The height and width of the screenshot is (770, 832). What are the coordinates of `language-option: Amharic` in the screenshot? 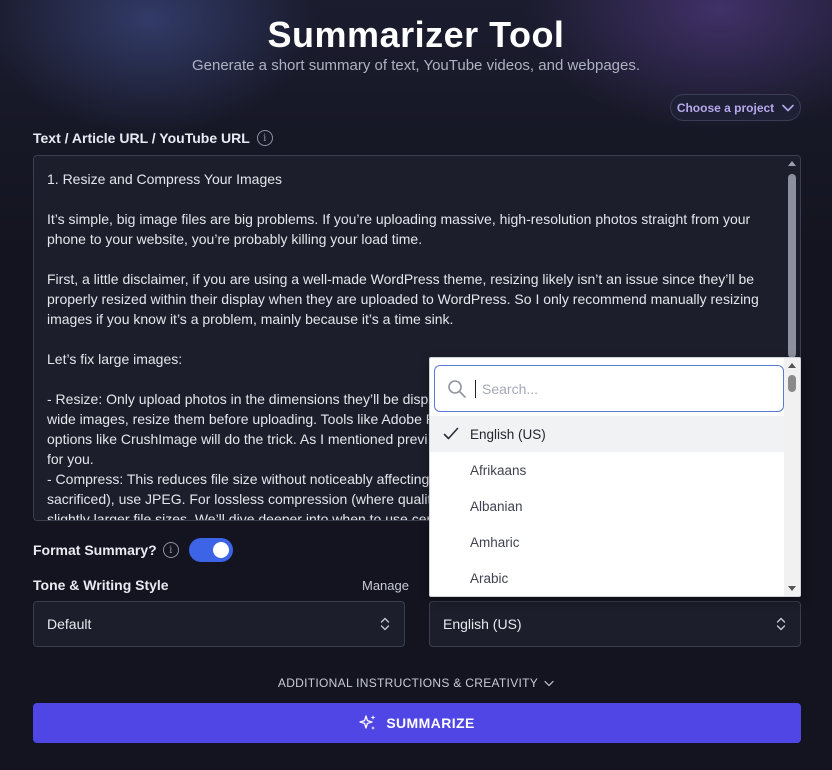 It's located at (608, 542).